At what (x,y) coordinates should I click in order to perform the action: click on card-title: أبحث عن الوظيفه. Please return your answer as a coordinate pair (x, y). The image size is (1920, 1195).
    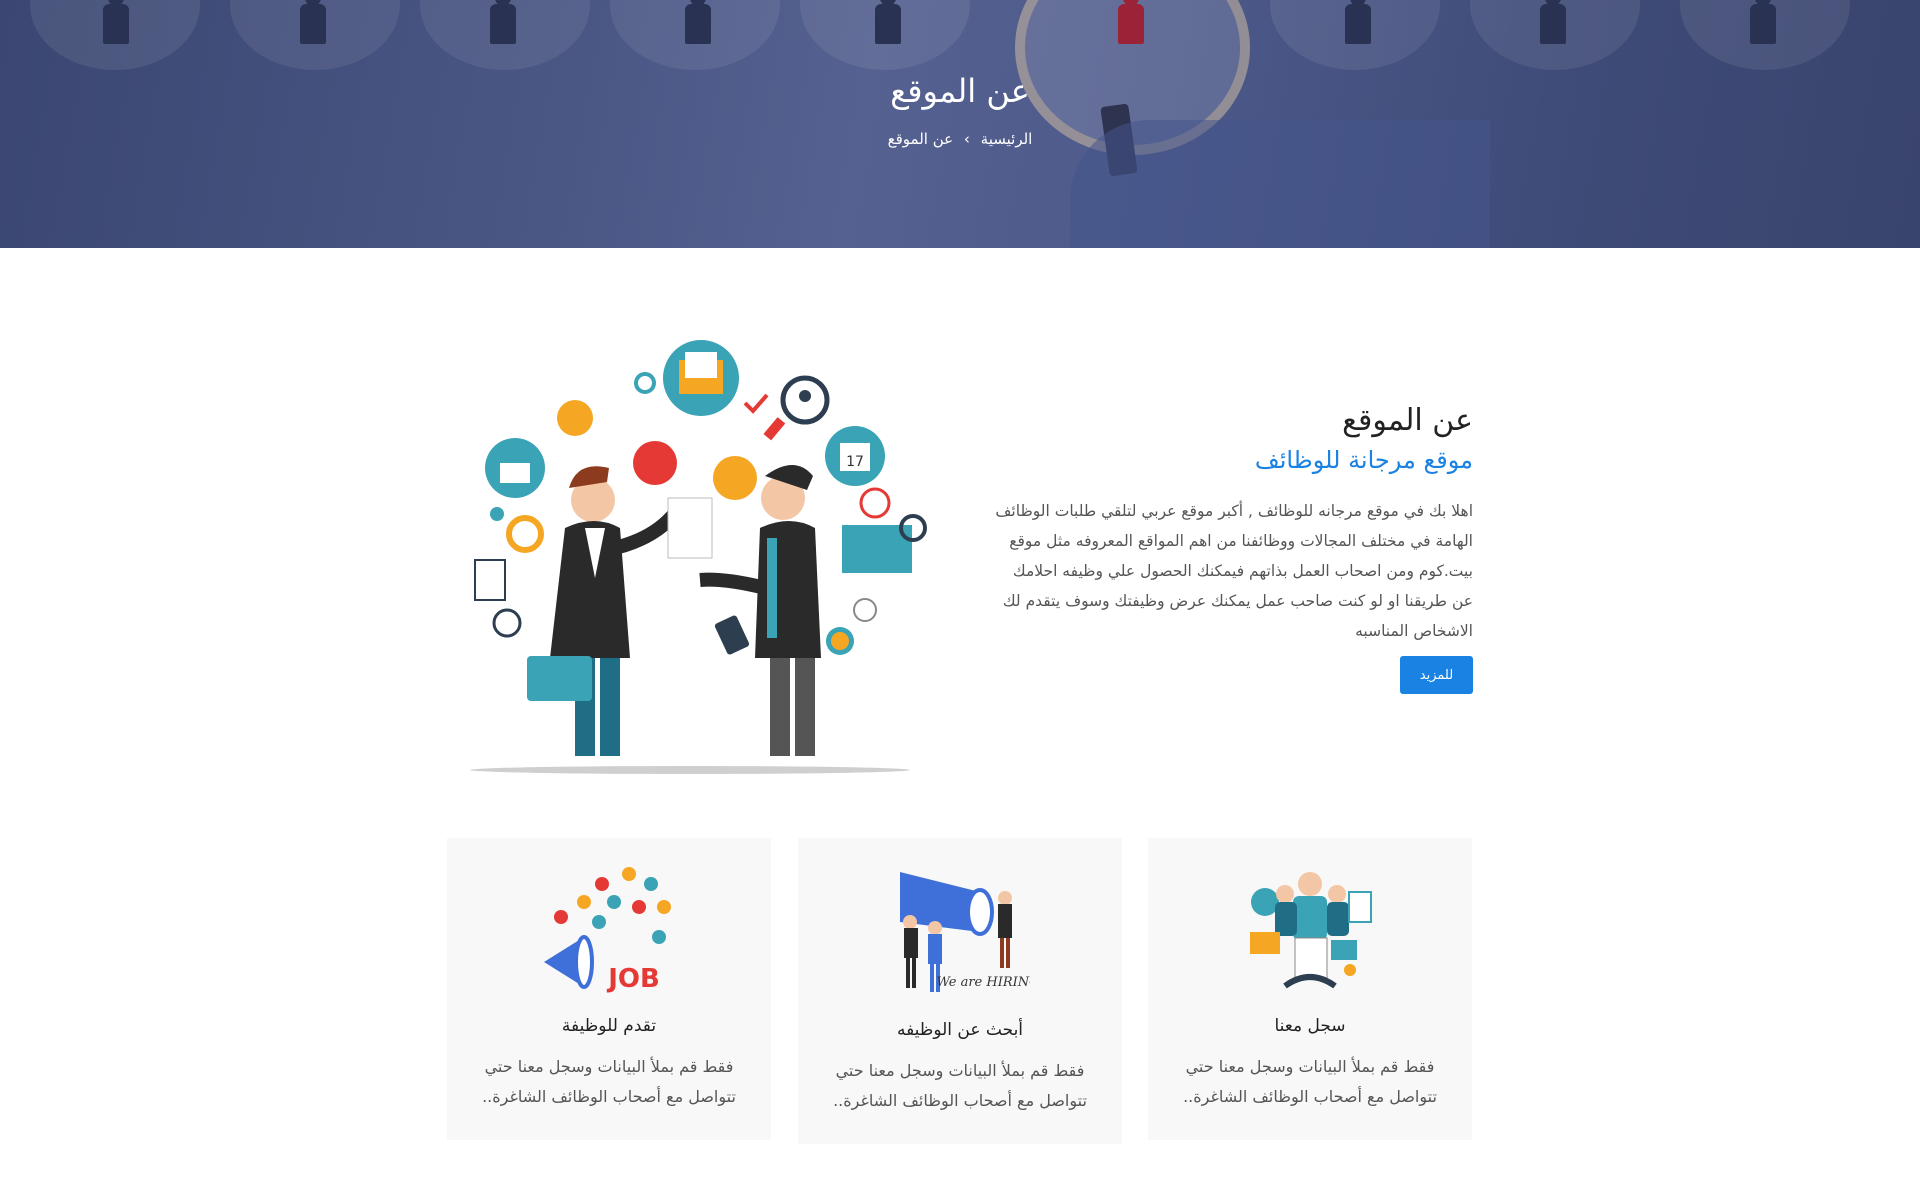
    Looking at the image, I should click on (960, 1030).